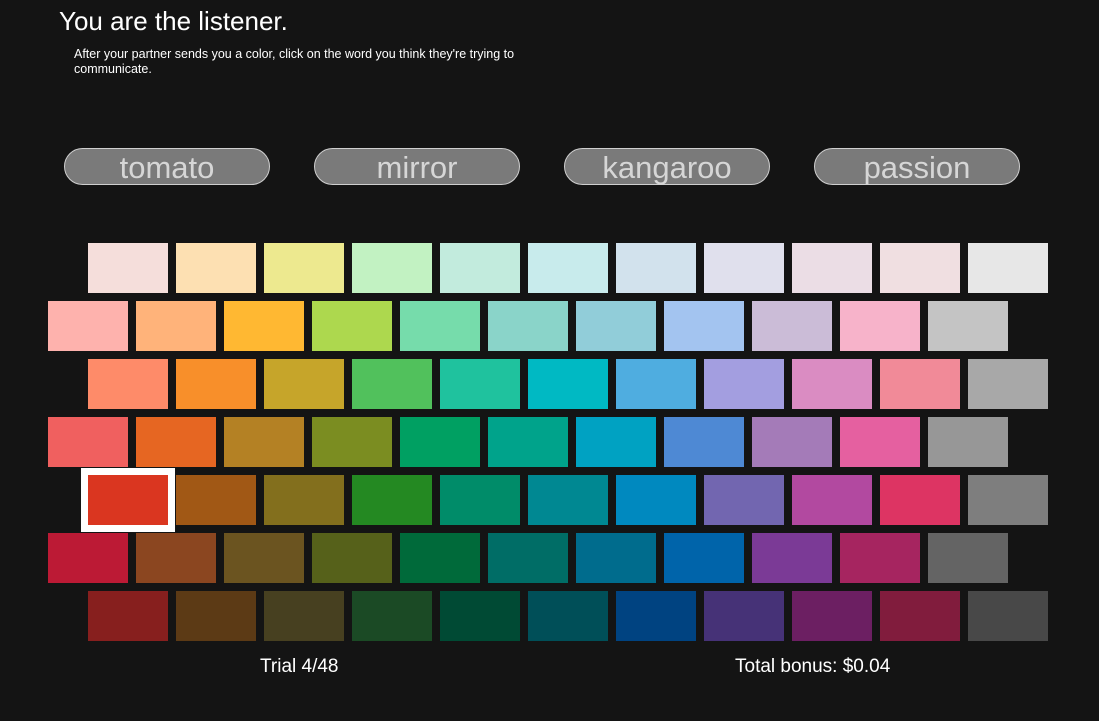  I want to click on trial-counter: Trial 4/48, so click(299, 666).